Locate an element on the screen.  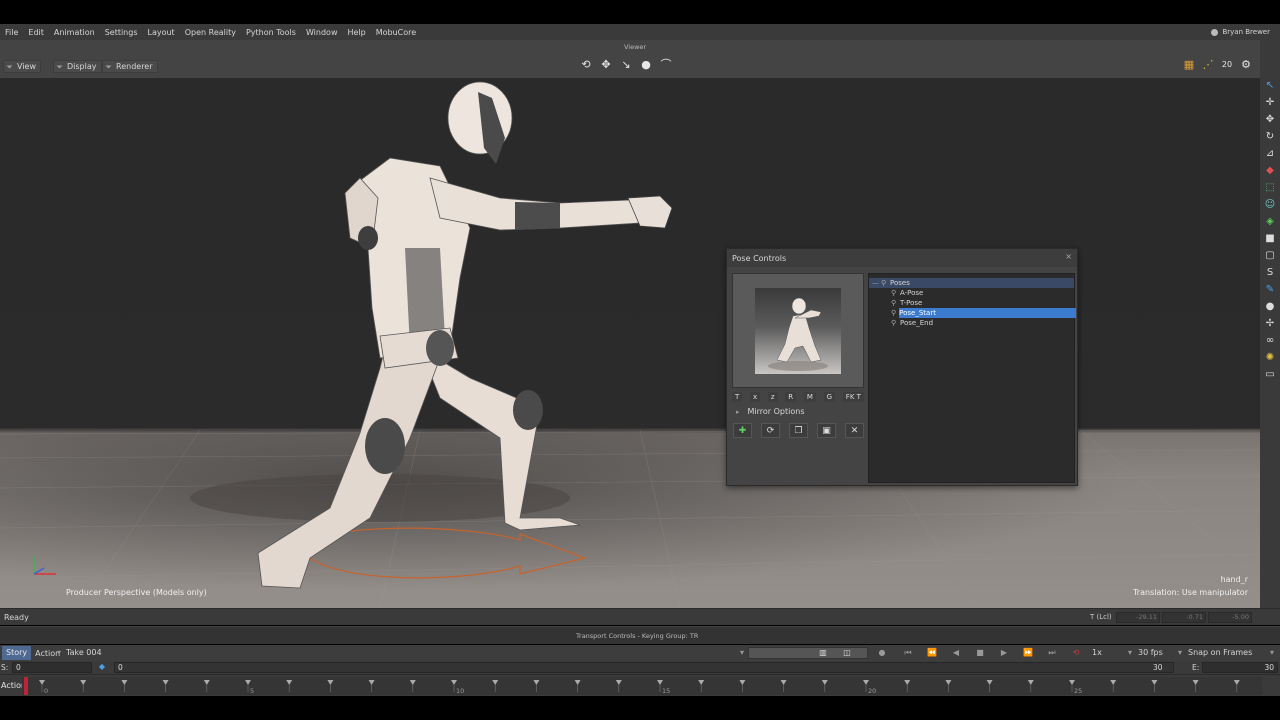
menu-settings: Settings is located at coordinates (121, 32).